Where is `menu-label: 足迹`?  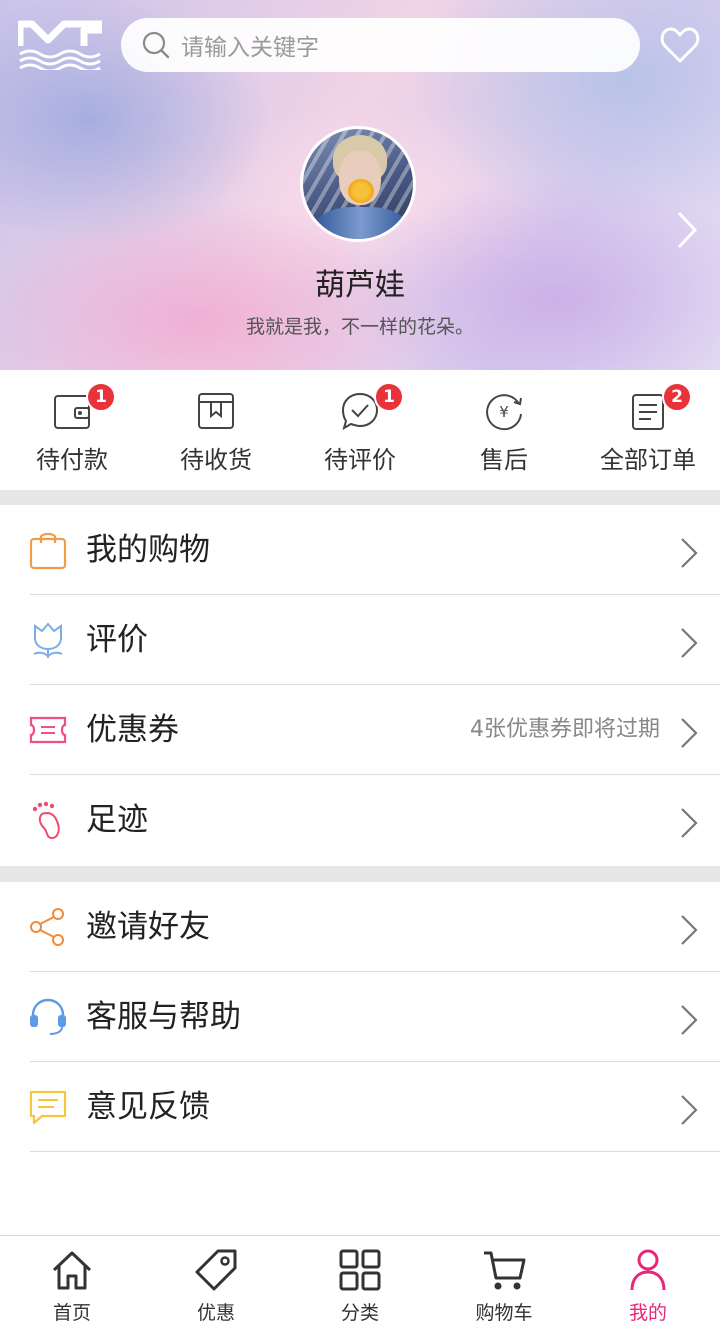 menu-label: 足迹 is located at coordinates (117, 820).